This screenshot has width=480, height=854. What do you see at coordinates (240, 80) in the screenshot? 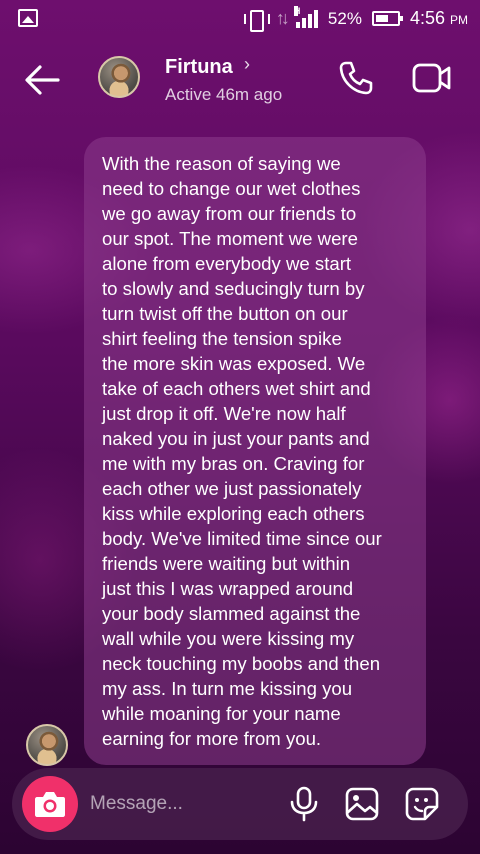
I see `chat-header: Firtuna › Active 46m ago` at bounding box center [240, 80].